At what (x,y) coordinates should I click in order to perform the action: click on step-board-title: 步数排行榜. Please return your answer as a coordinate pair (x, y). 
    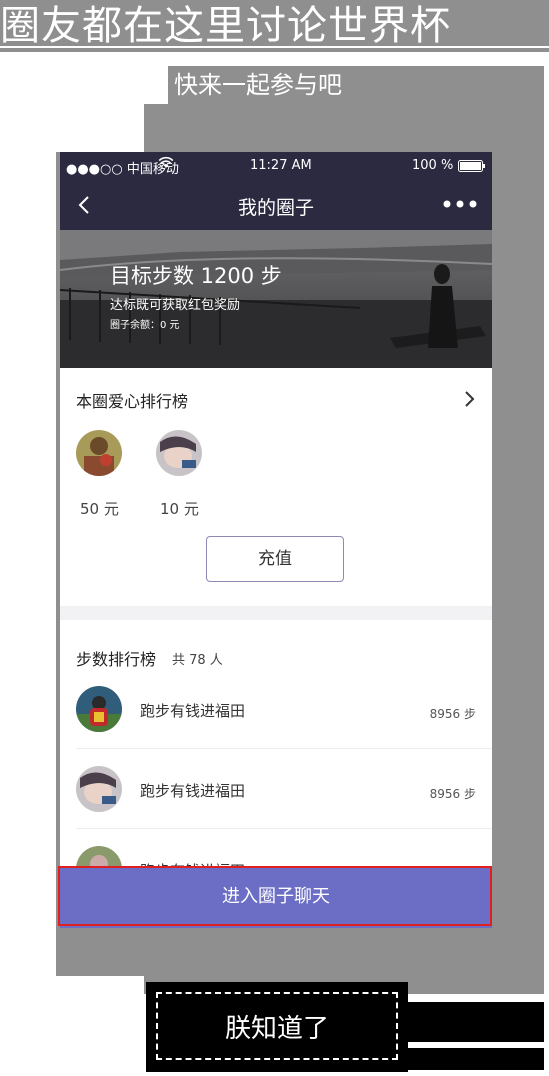
    Looking at the image, I should click on (116, 659).